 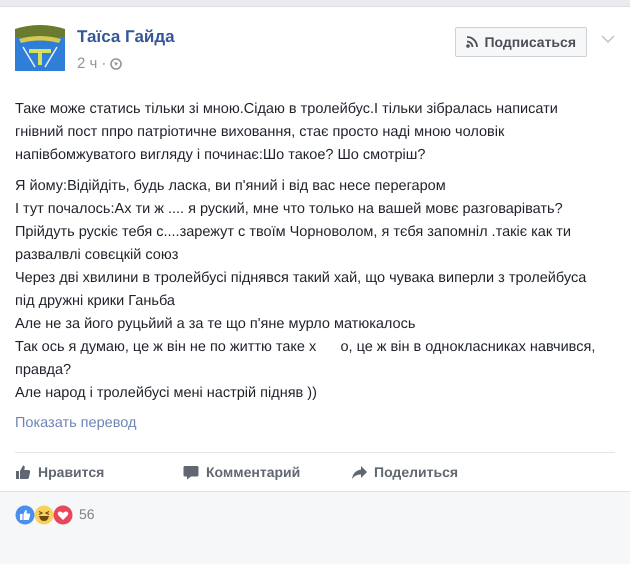 I want to click on follow-button: Подписаться, so click(x=521, y=42).